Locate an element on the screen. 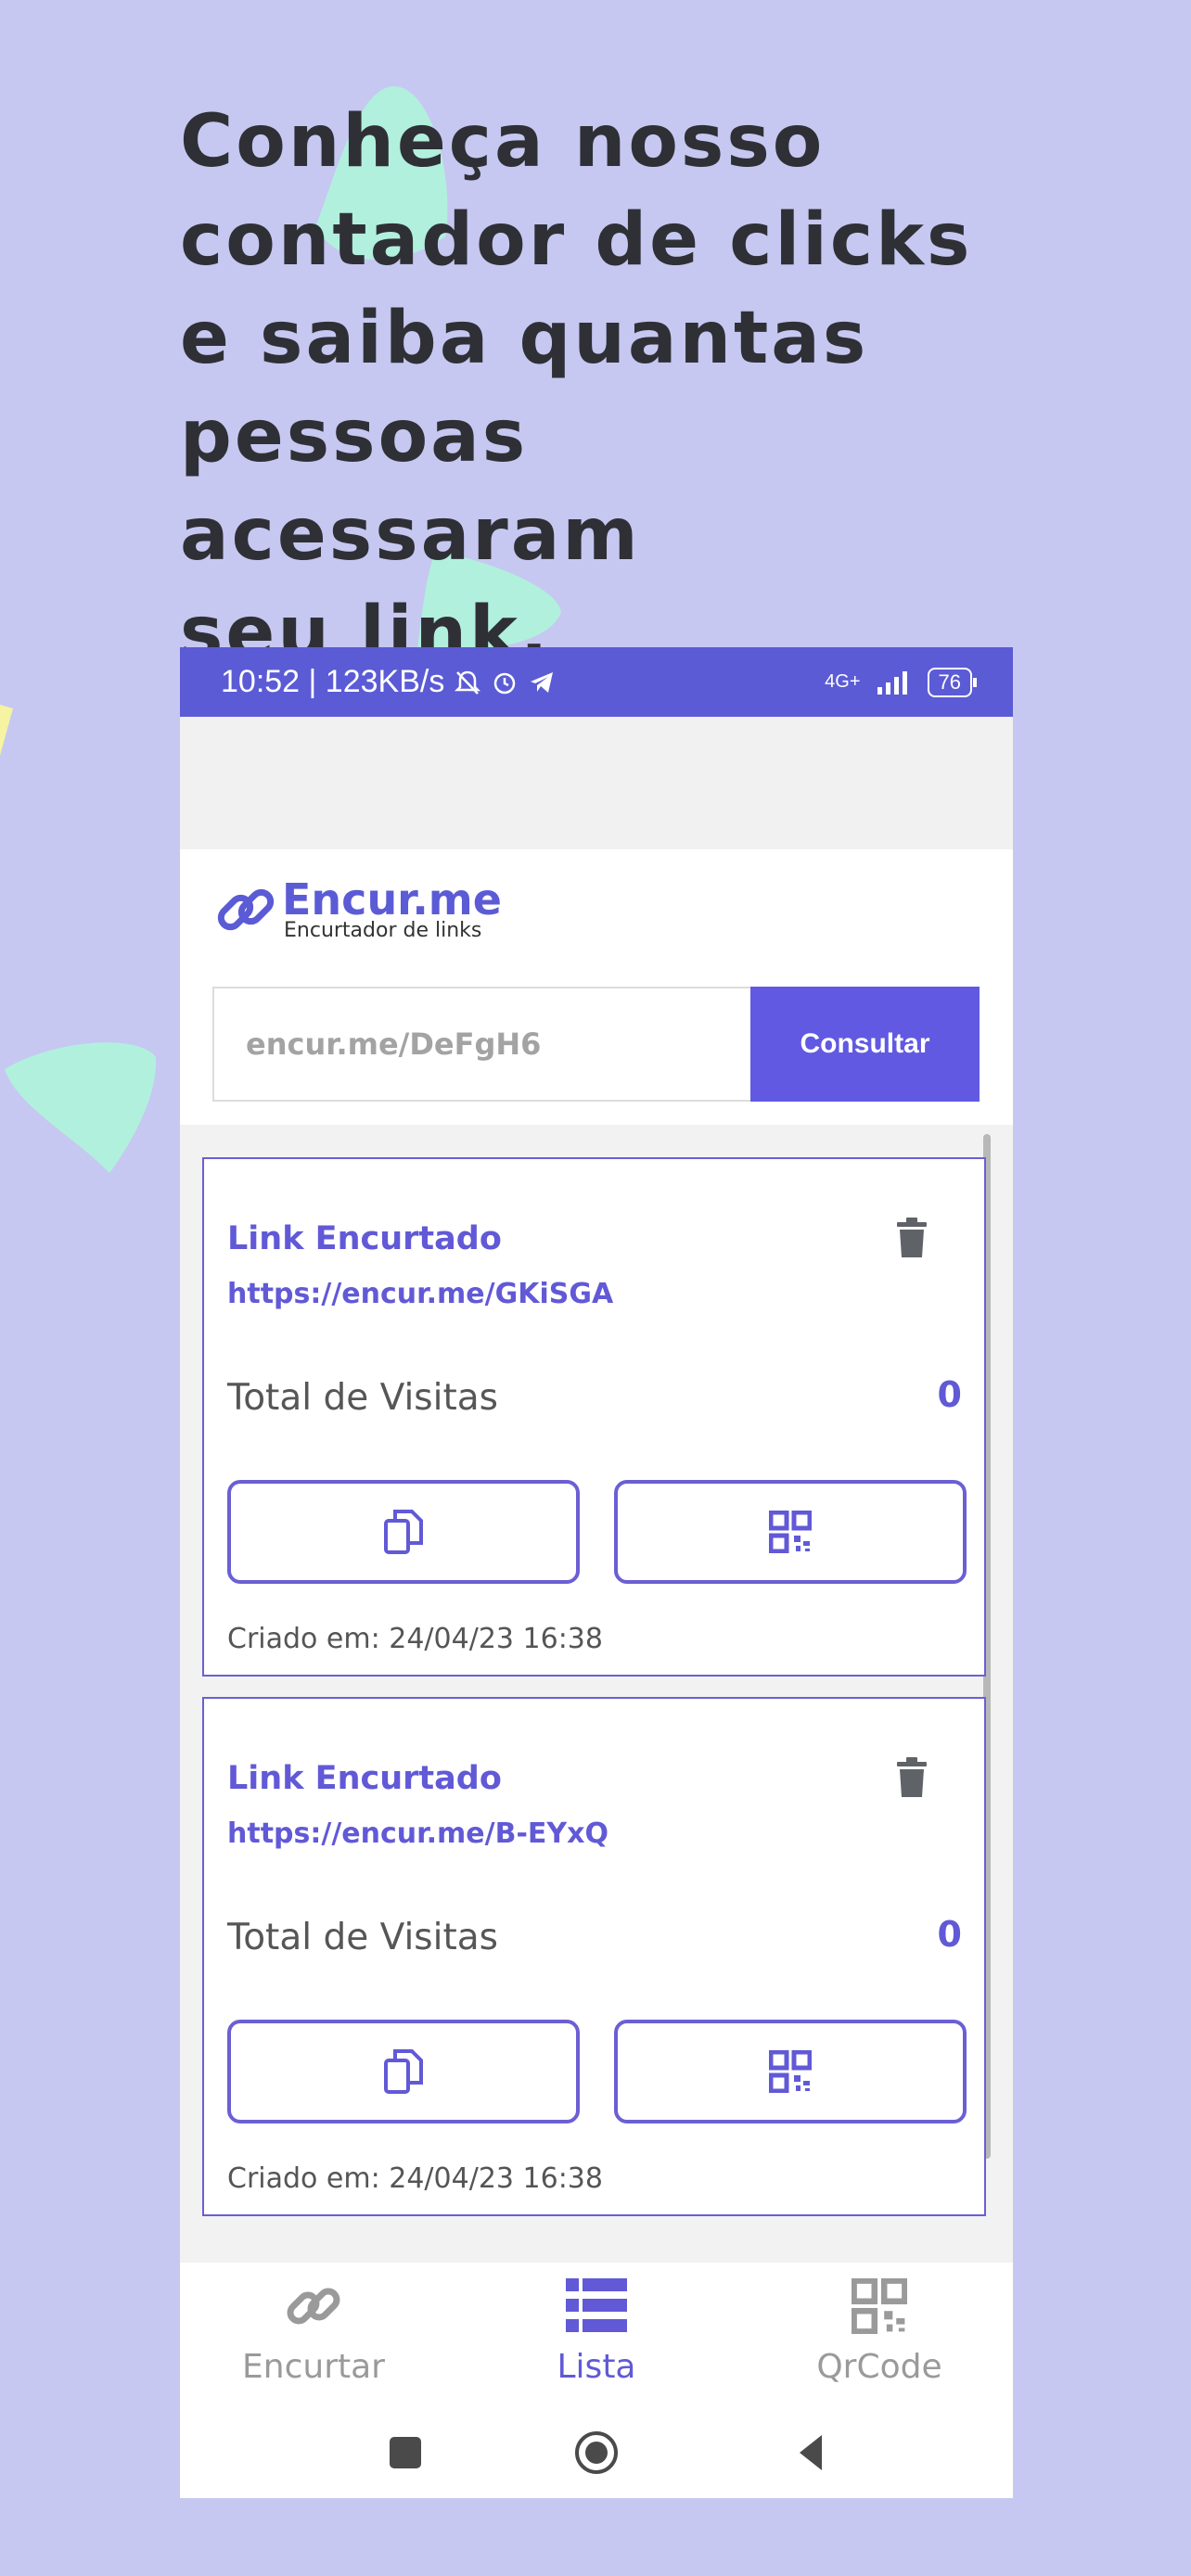  mute-bell-icon is located at coordinates (468, 682).